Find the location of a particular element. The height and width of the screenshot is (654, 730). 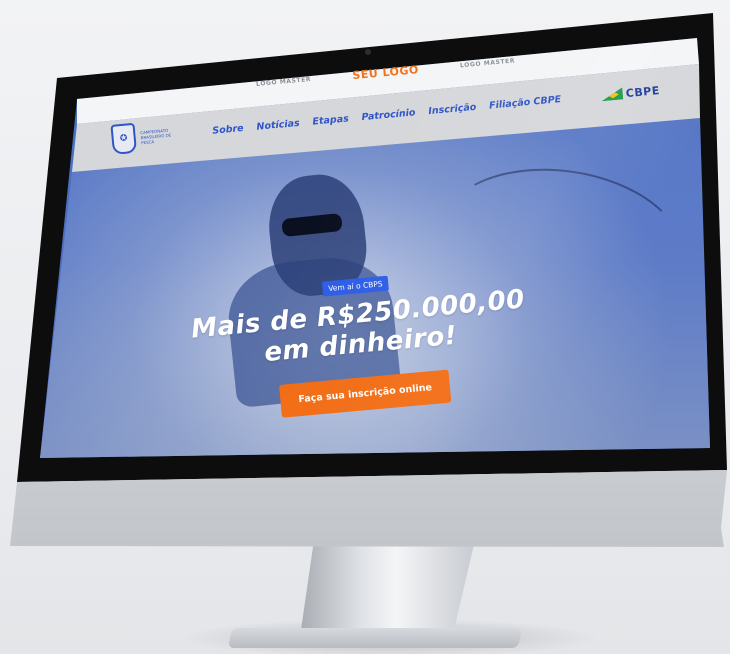

brazil-flag-icon is located at coordinates (611, 94).